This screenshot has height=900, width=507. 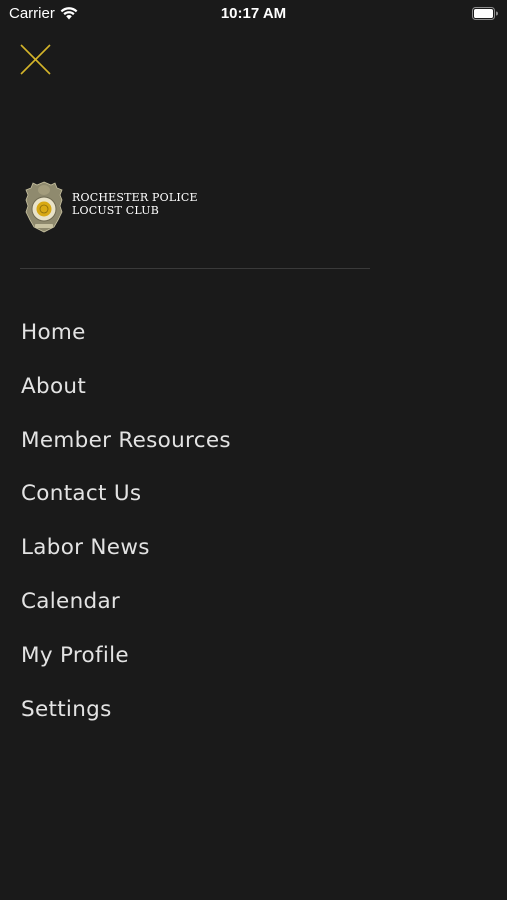 I want to click on club-logo: ROCHESTER POLICE LOCUST CLUB, so click(x=111, y=207).